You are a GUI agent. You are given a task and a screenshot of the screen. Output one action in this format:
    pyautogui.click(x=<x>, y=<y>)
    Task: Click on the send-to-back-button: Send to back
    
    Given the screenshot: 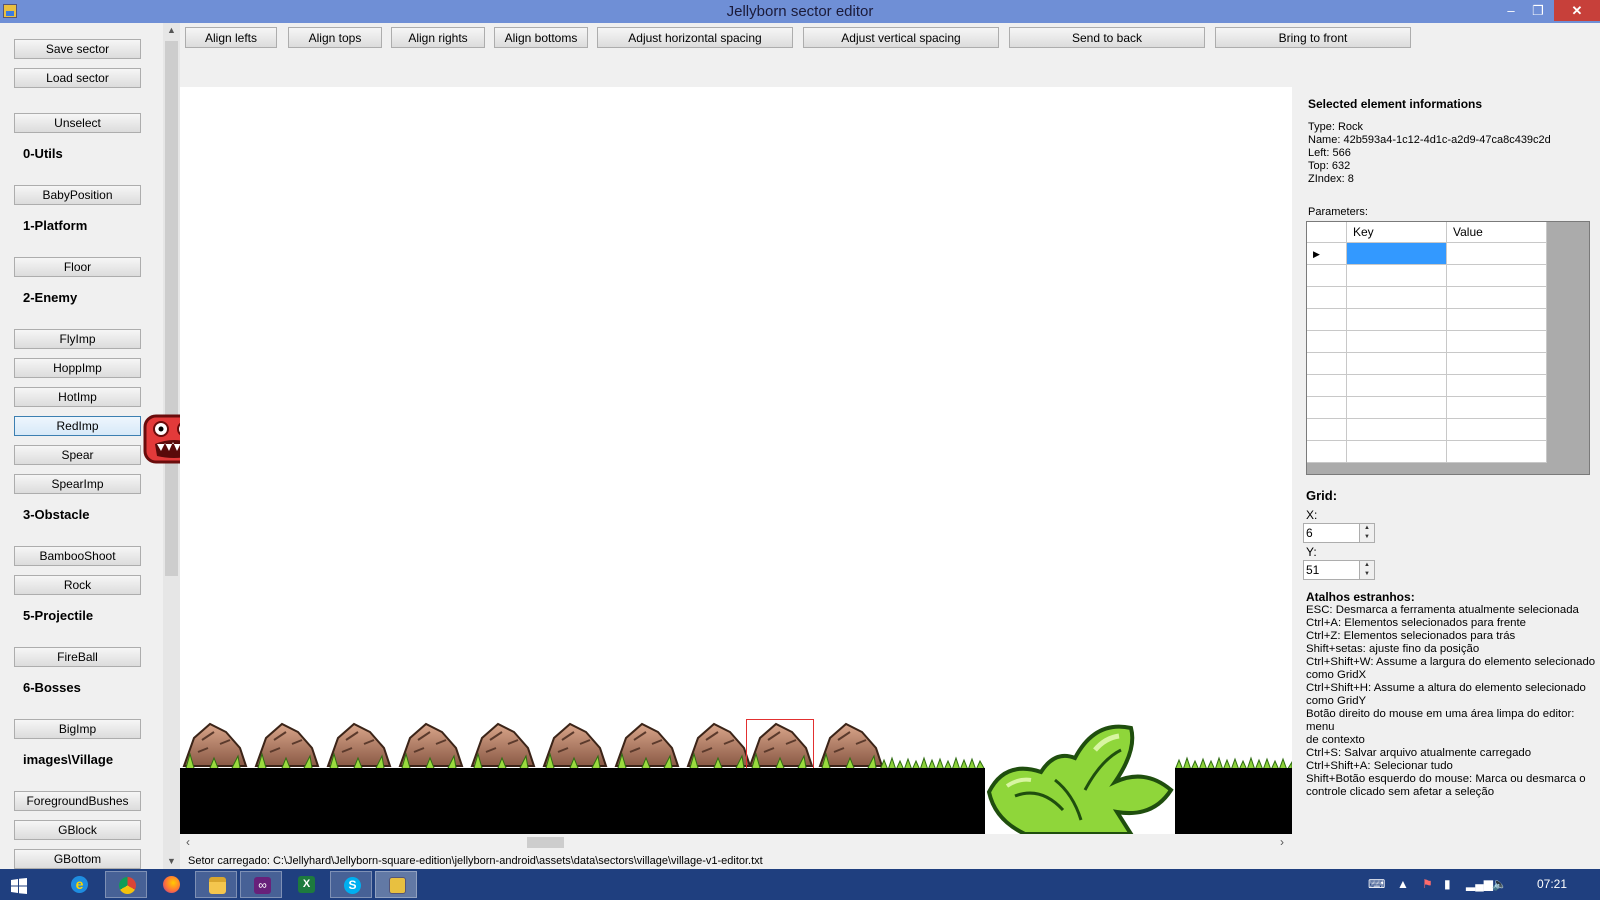 What is the action you would take?
    pyautogui.click(x=1107, y=37)
    